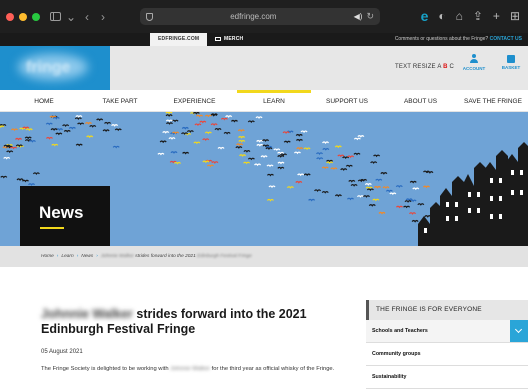  Describe the element at coordinates (218, 38) in the screenshot. I see `cart-icon` at that location.